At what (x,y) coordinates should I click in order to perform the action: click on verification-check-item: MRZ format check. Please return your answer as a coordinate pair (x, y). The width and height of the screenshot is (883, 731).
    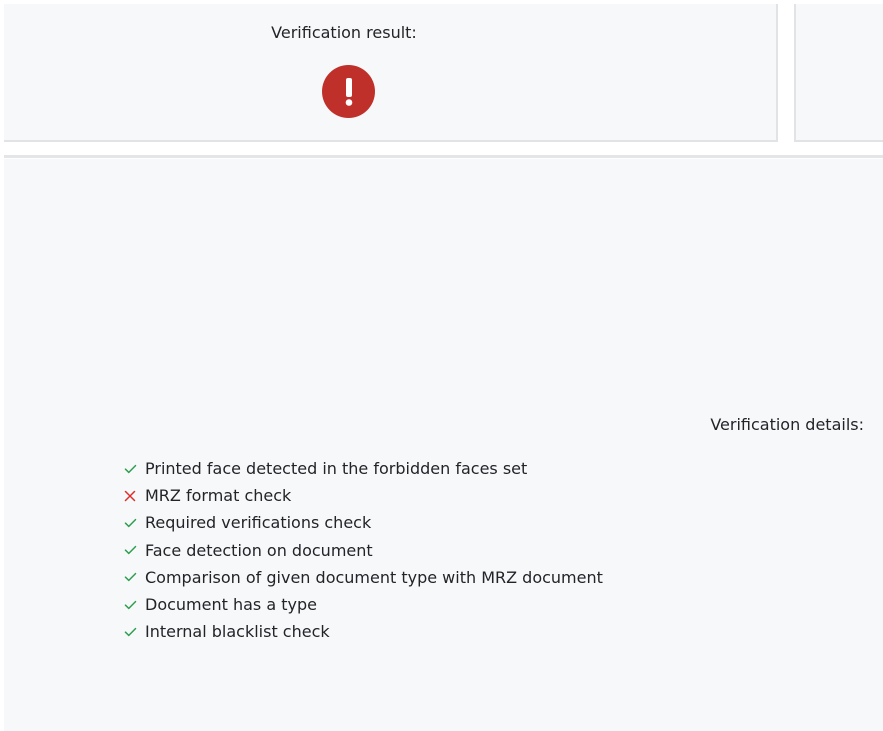
    Looking at the image, I should click on (363, 495).